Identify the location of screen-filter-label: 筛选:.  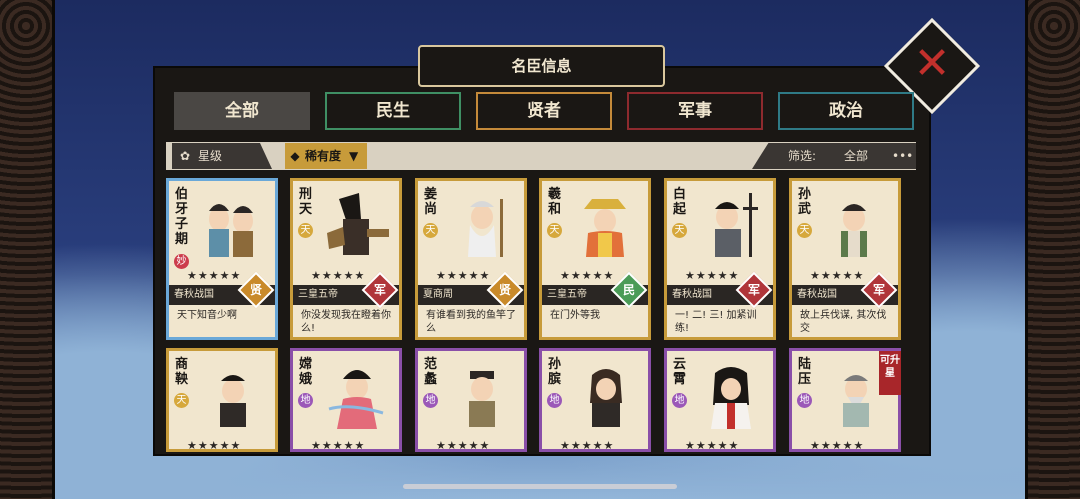
(802, 156).